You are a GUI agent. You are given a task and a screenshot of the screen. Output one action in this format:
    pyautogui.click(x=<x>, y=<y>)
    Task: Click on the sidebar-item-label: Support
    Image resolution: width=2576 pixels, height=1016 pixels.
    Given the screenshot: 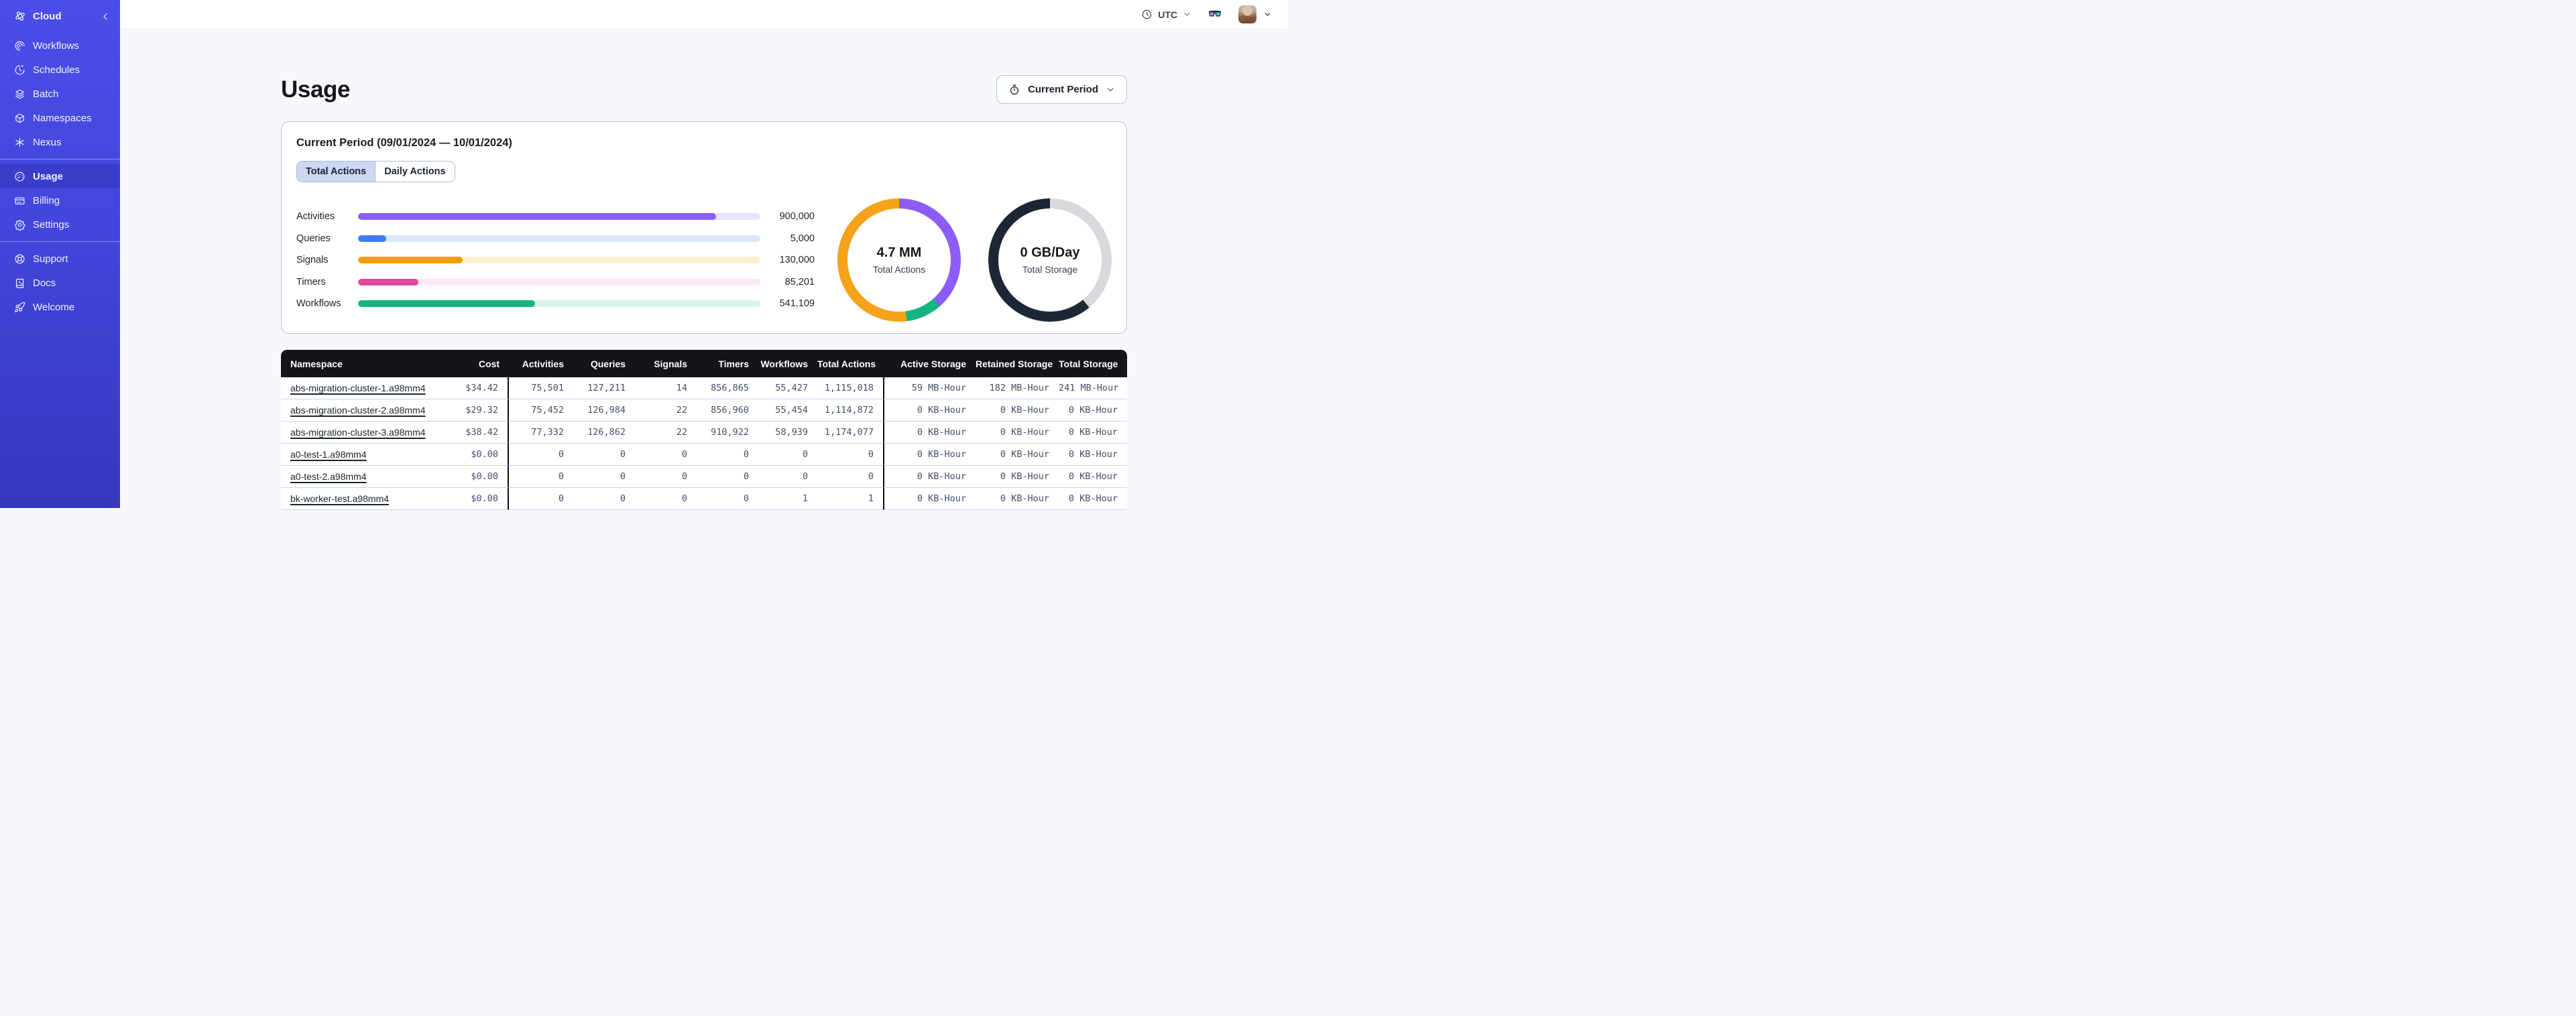 What is the action you would take?
    pyautogui.click(x=50, y=259)
    